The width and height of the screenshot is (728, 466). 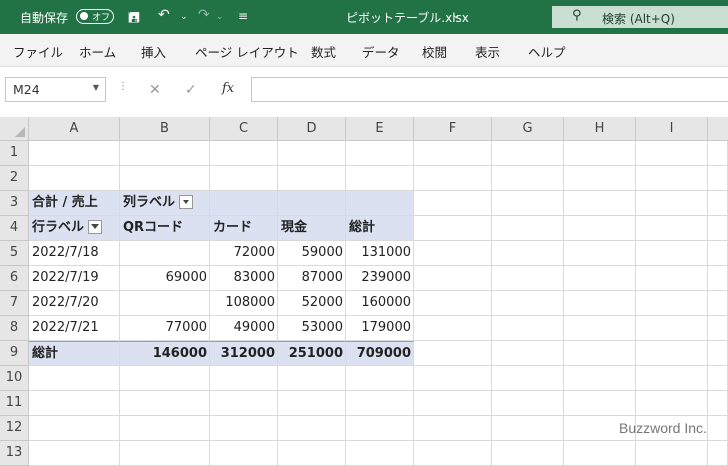 I want to click on grand-total-label: 総計, so click(x=74, y=353).